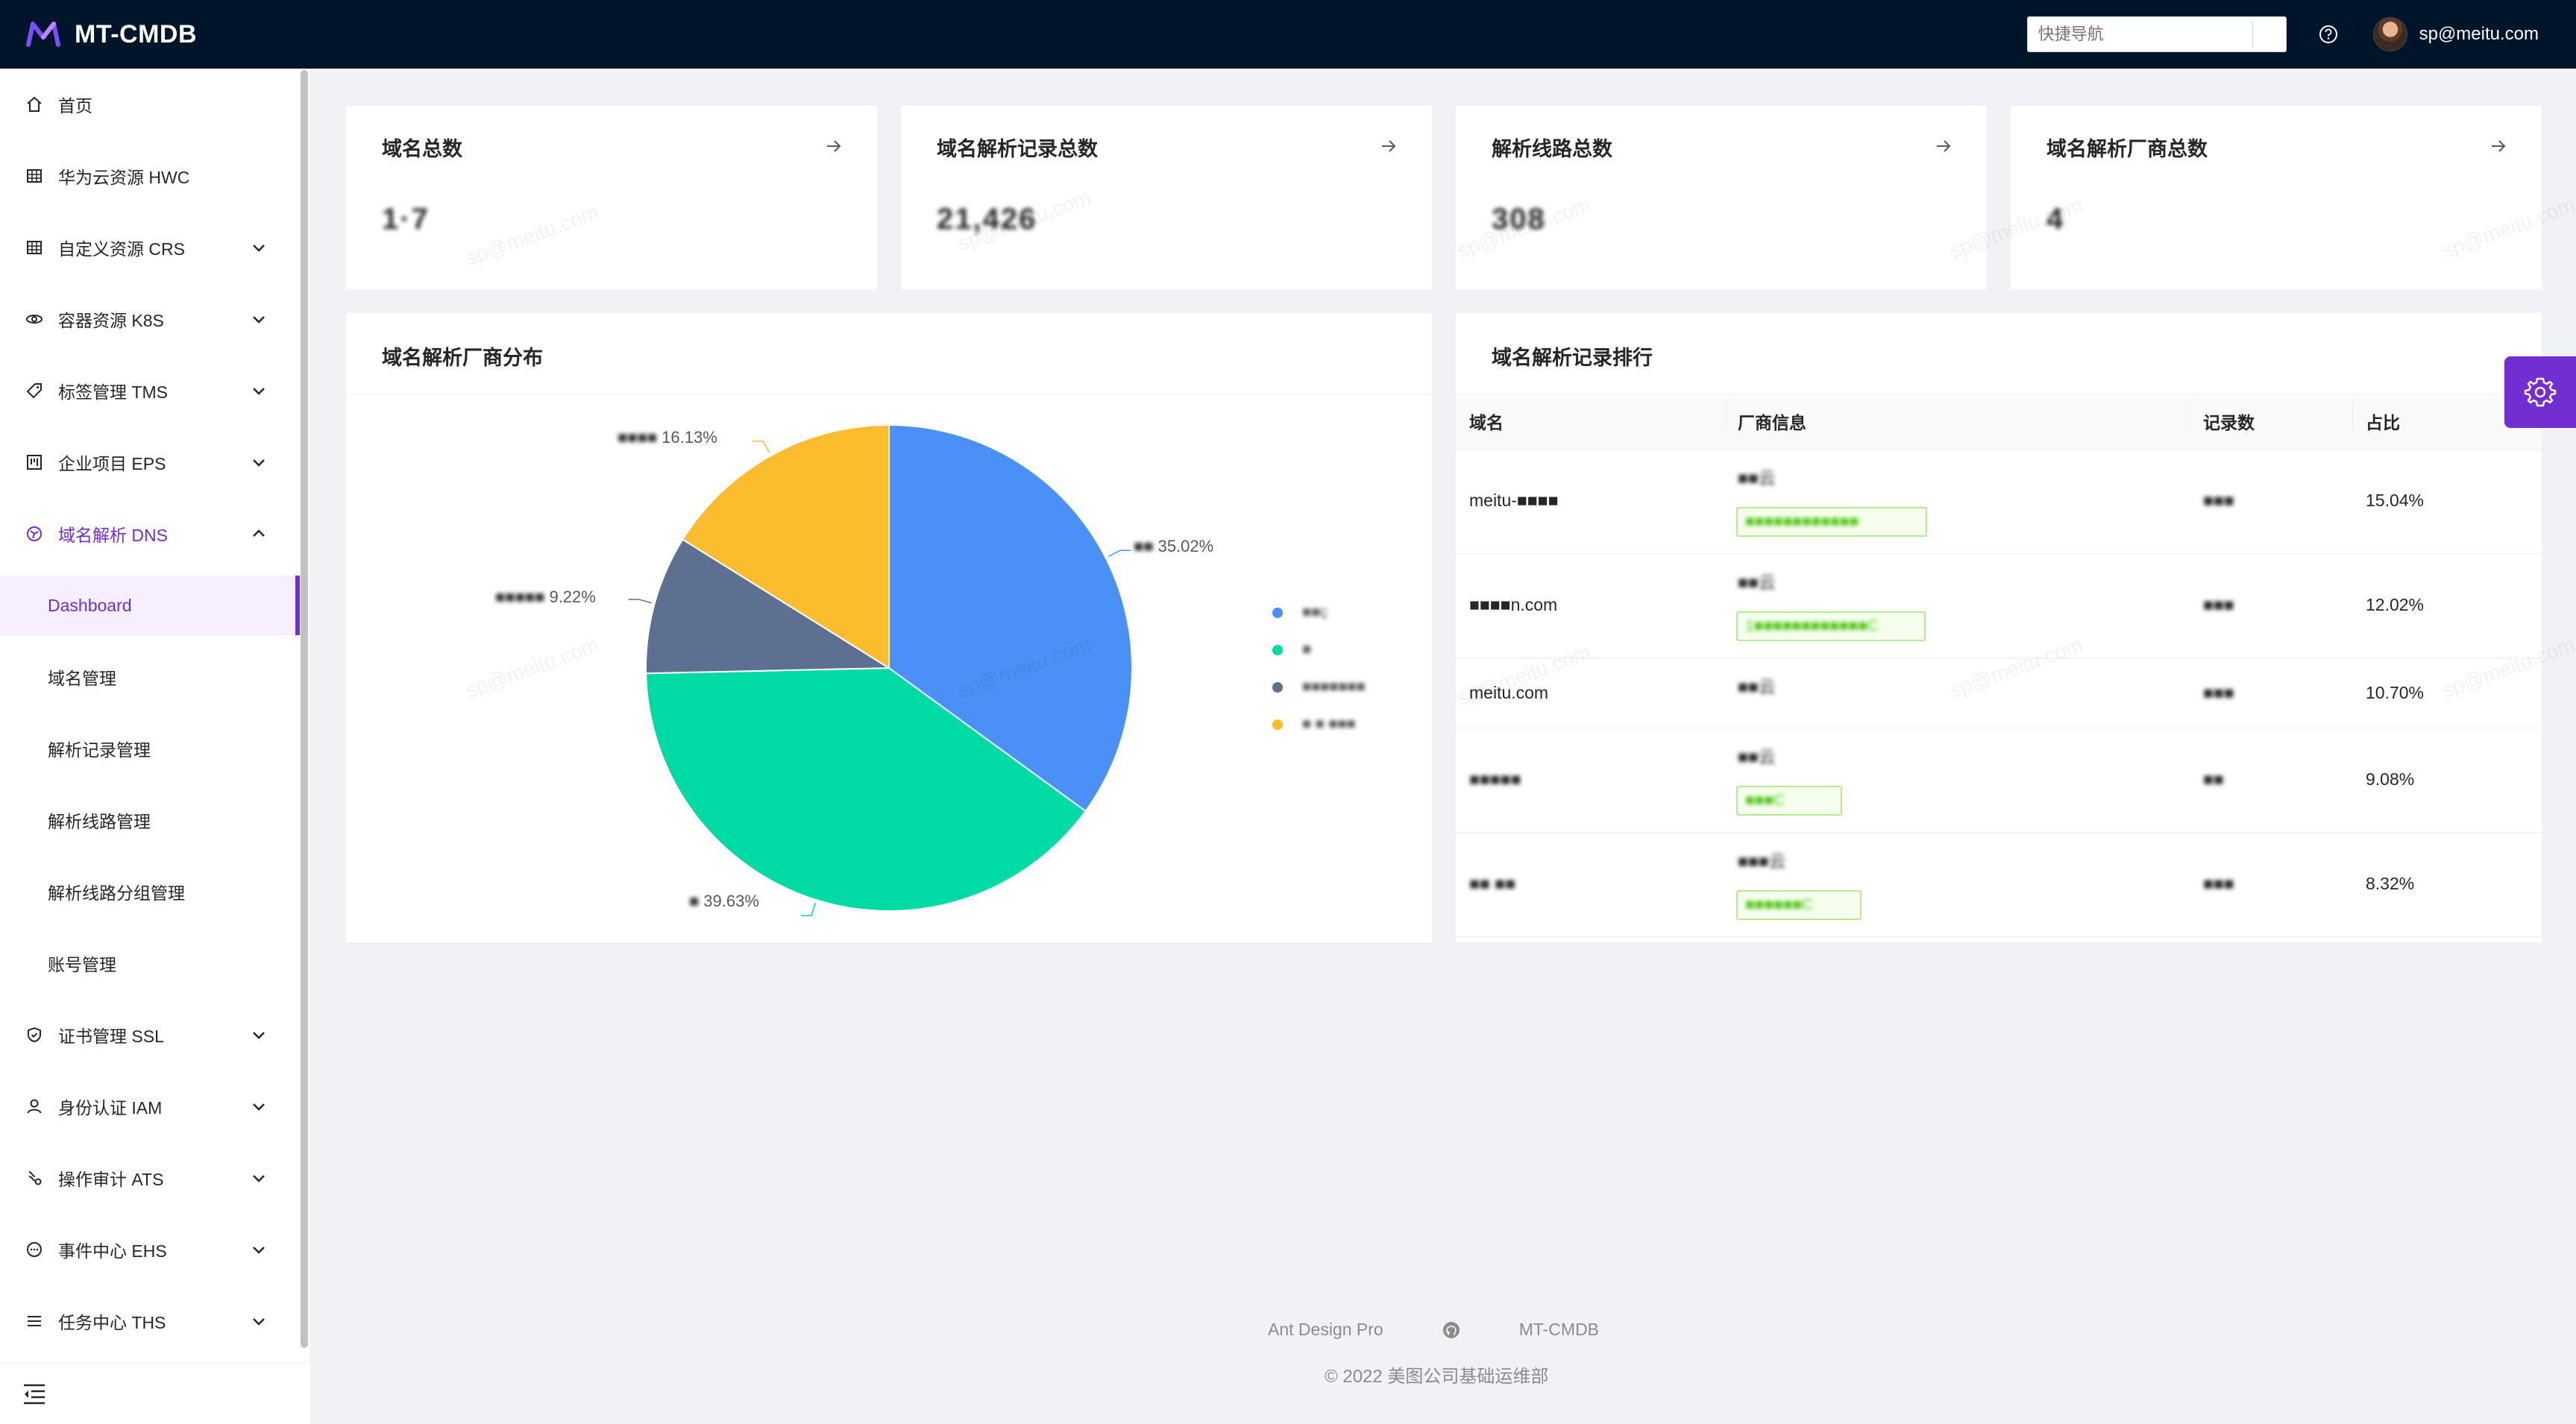 The height and width of the screenshot is (1424, 2576). I want to click on stat-card-domains: 域名总数 1·7, so click(611, 198).